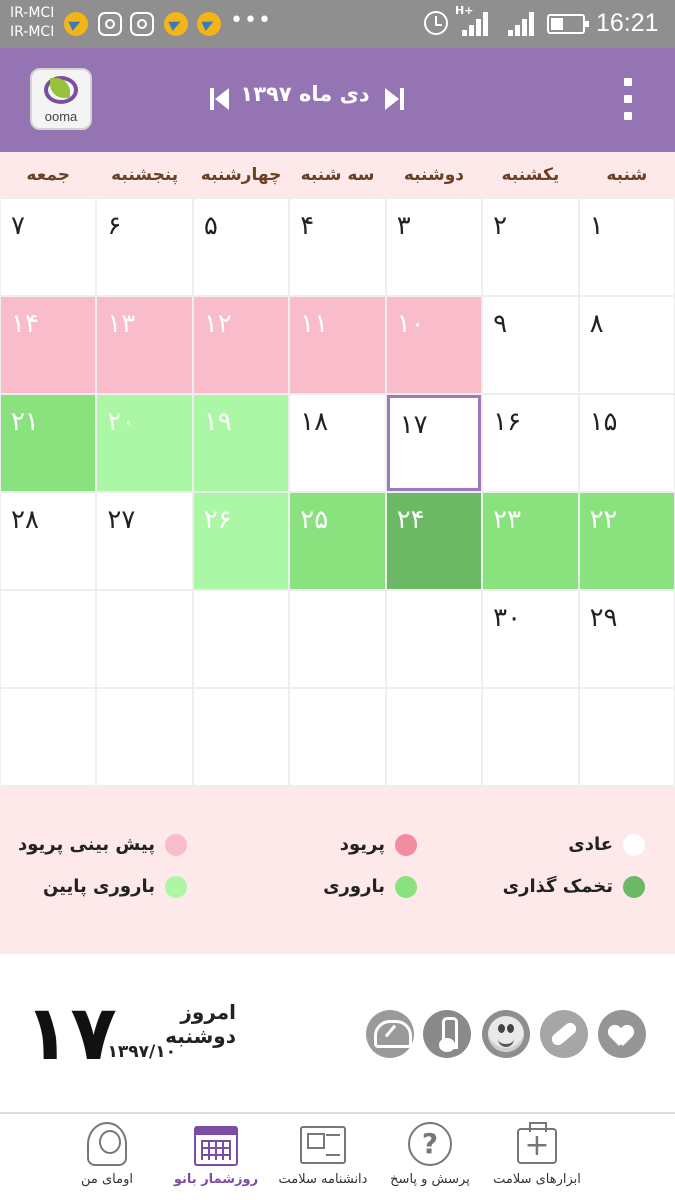 Image resolution: width=675 pixels, height=1200 pixels. I want to click on calendar-day: ۲۸, so click(48, 541).